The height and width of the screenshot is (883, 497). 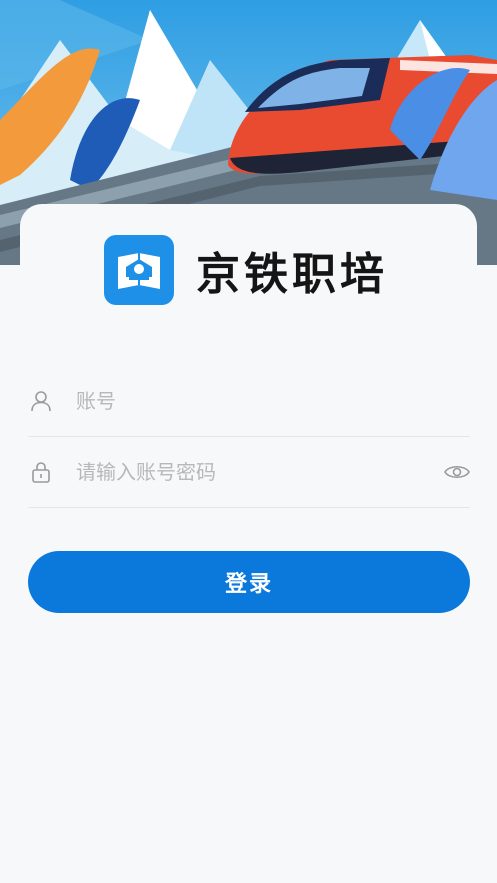 I want to click on user-icon, so click(x=41, y=401).